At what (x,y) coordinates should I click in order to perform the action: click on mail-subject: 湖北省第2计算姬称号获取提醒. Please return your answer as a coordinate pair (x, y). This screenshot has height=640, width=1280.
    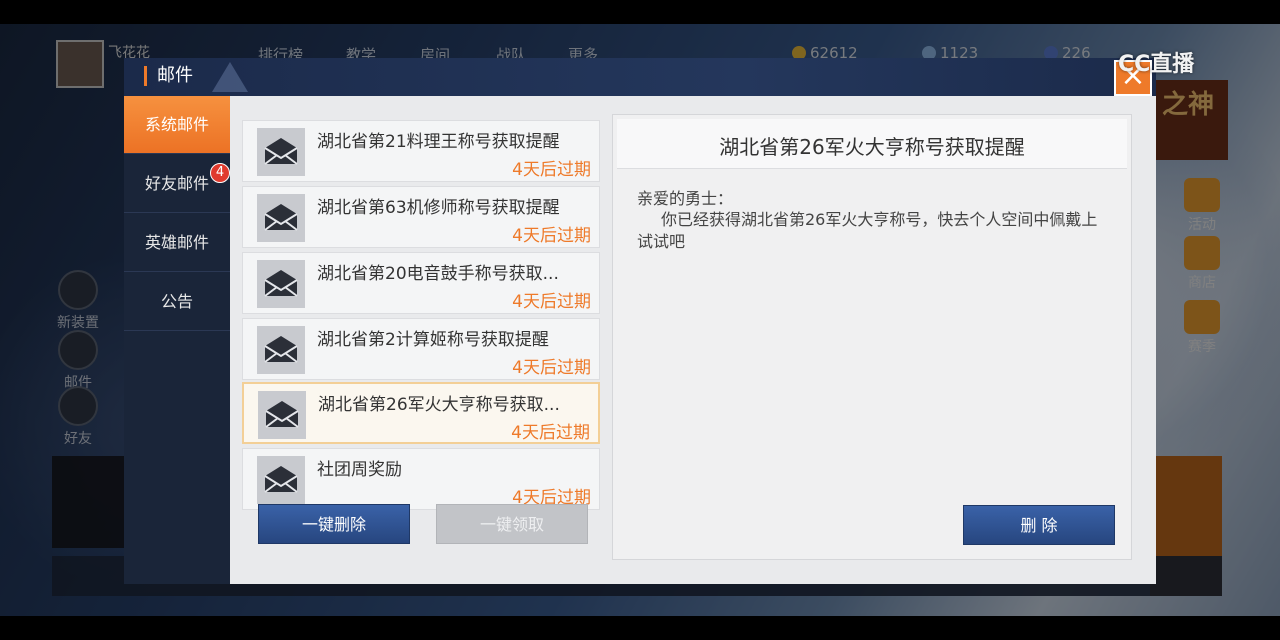
    Looking at the image, I should click on (433, 340).